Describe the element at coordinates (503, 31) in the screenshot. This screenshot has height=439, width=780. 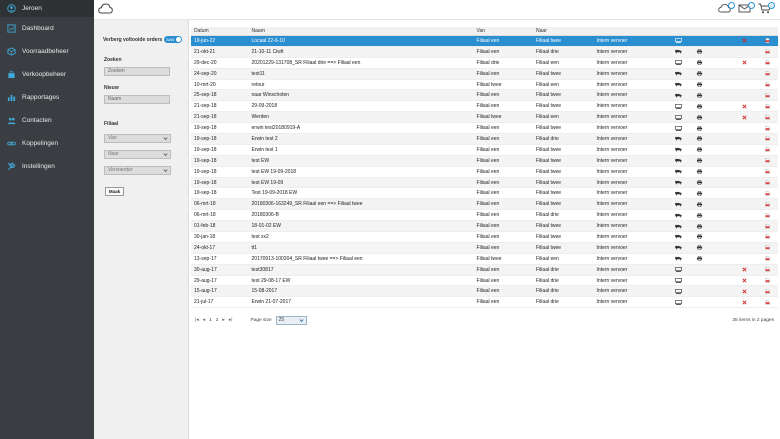
I see `column-header-van: Van` at that location.